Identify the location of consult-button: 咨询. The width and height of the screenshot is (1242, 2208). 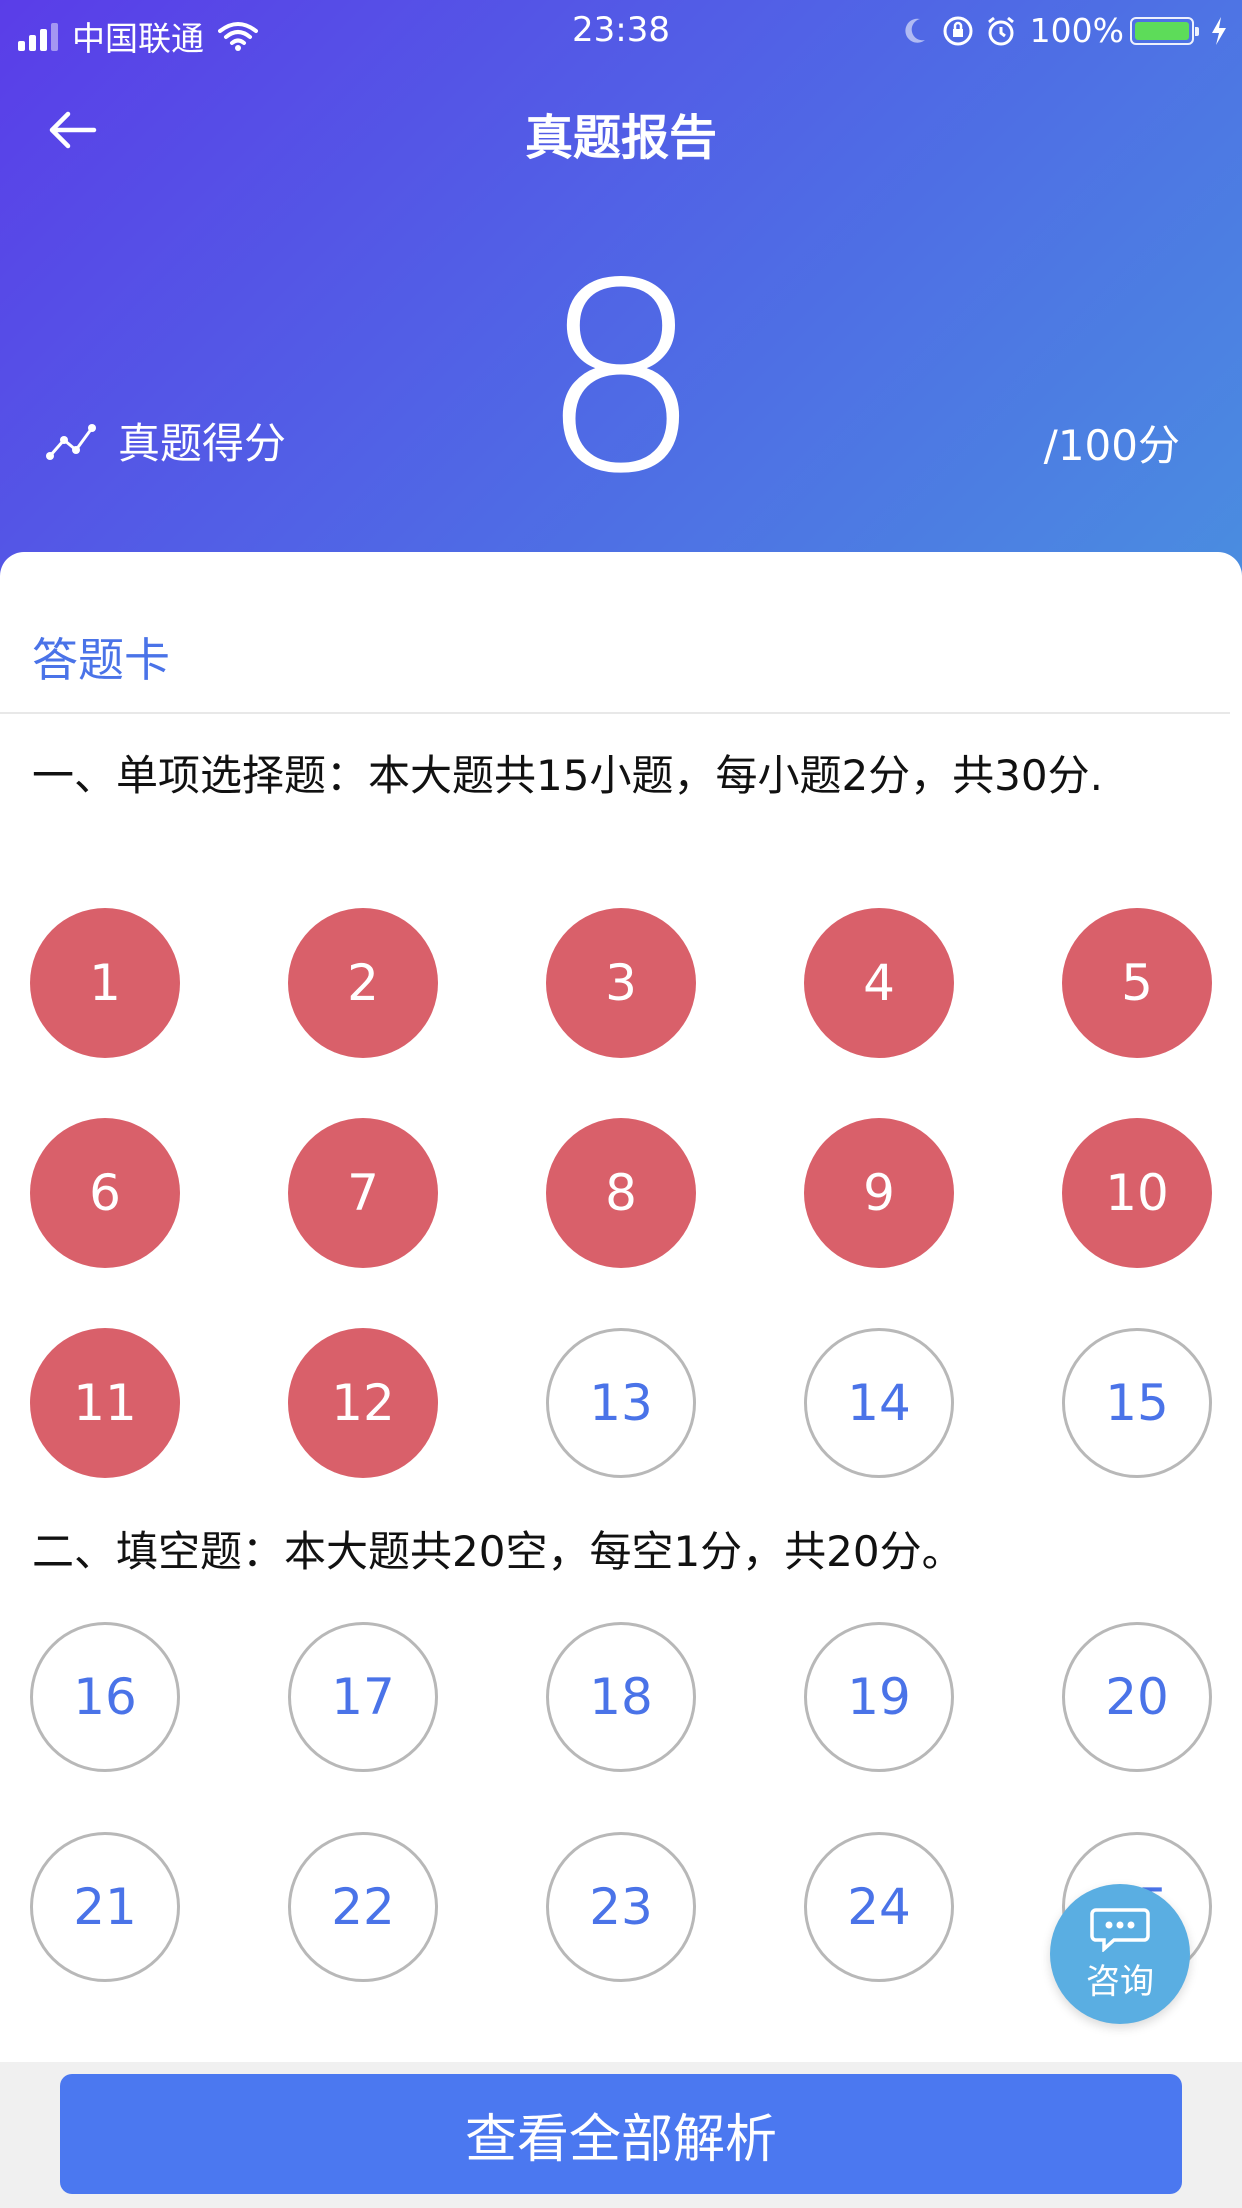
(1120, 1954).